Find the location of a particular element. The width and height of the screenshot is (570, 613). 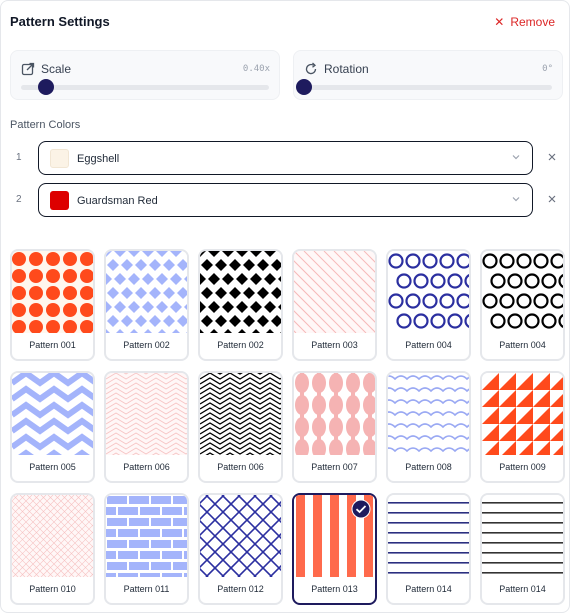

pattern-tile: Pattern 012 is located at coordinates (240, 549).